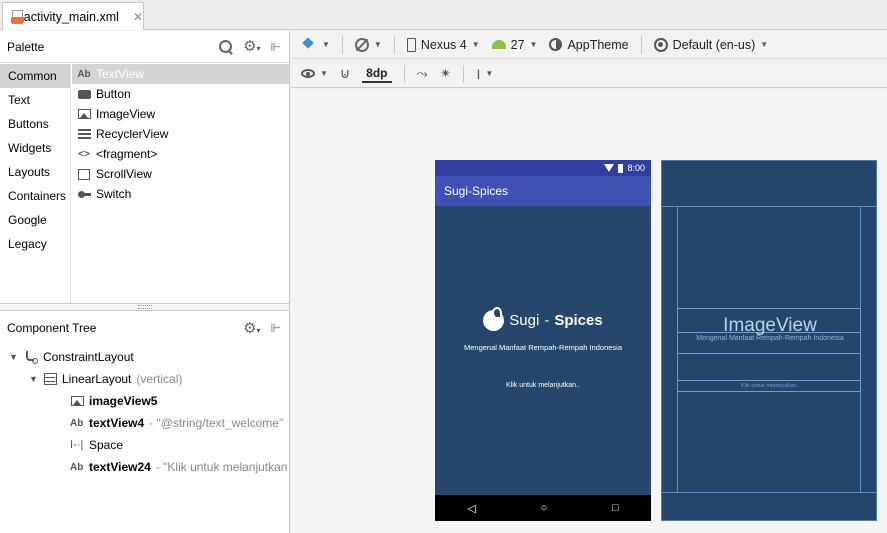 This screenshot has height=533, width=887. I want to click on node-label: Space, so click(106, 445).